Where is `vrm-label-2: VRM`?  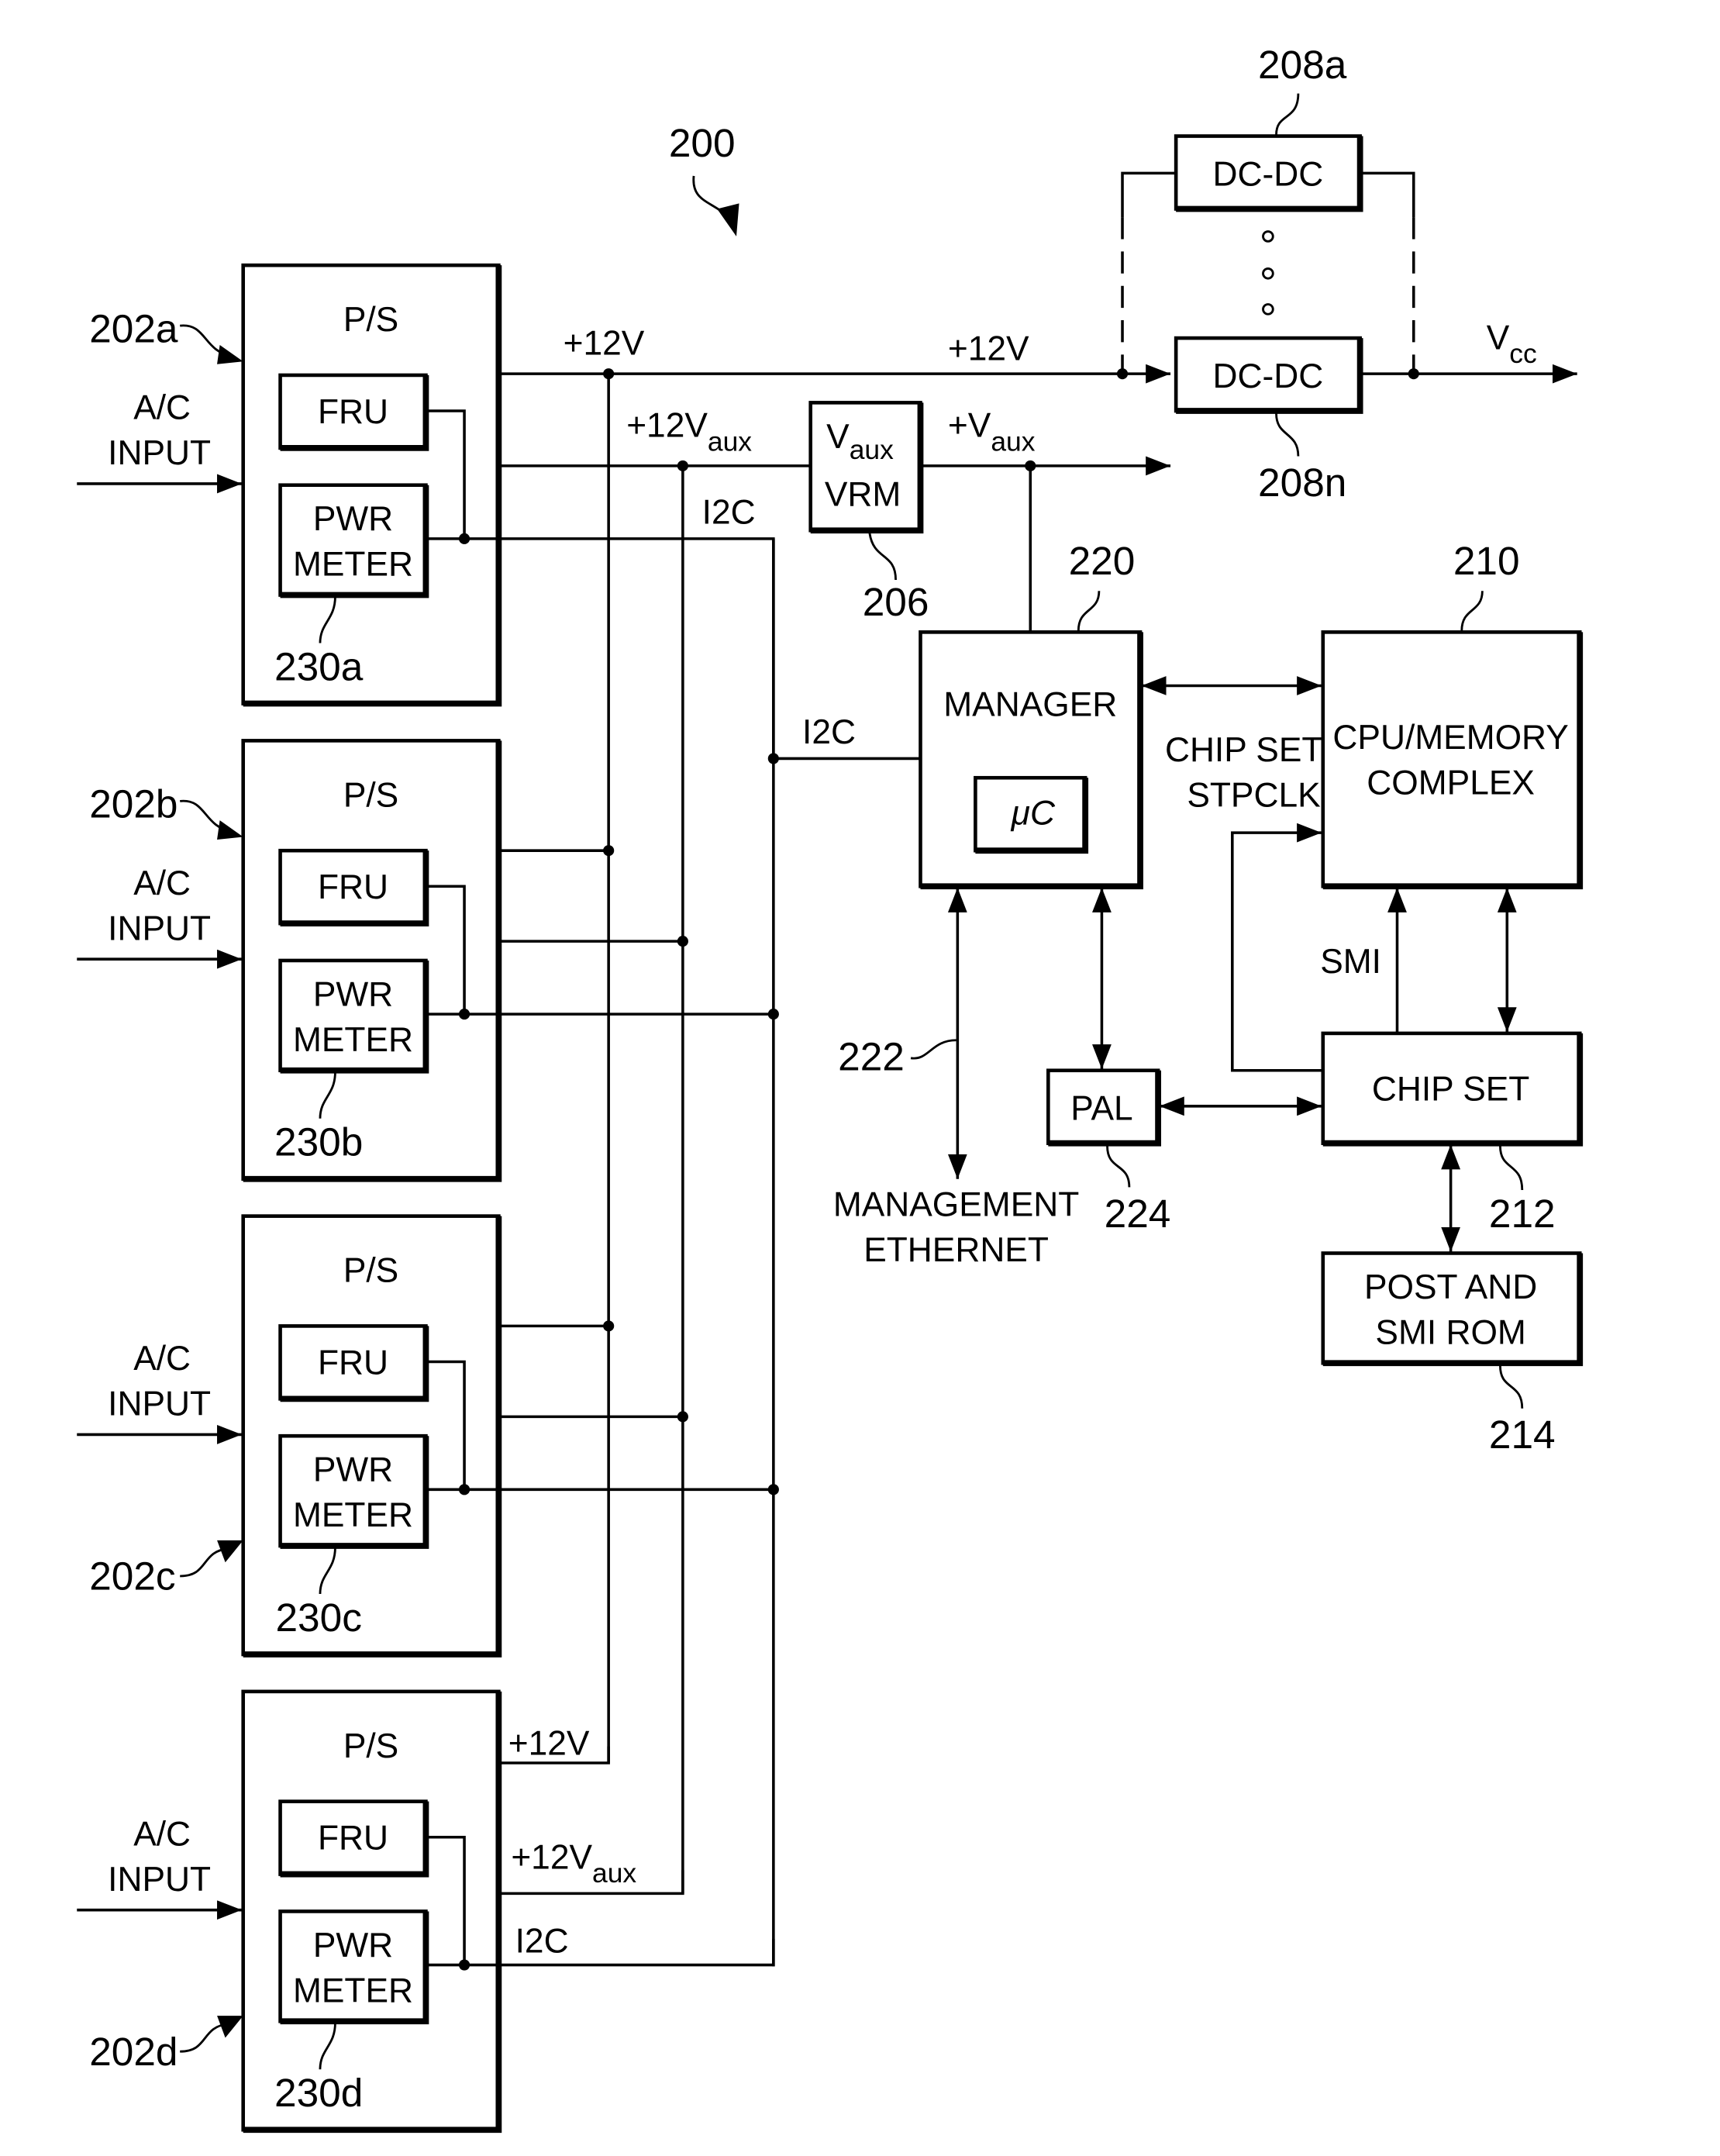 vrm-label-2: VRM is located at coordinates (863, 494).